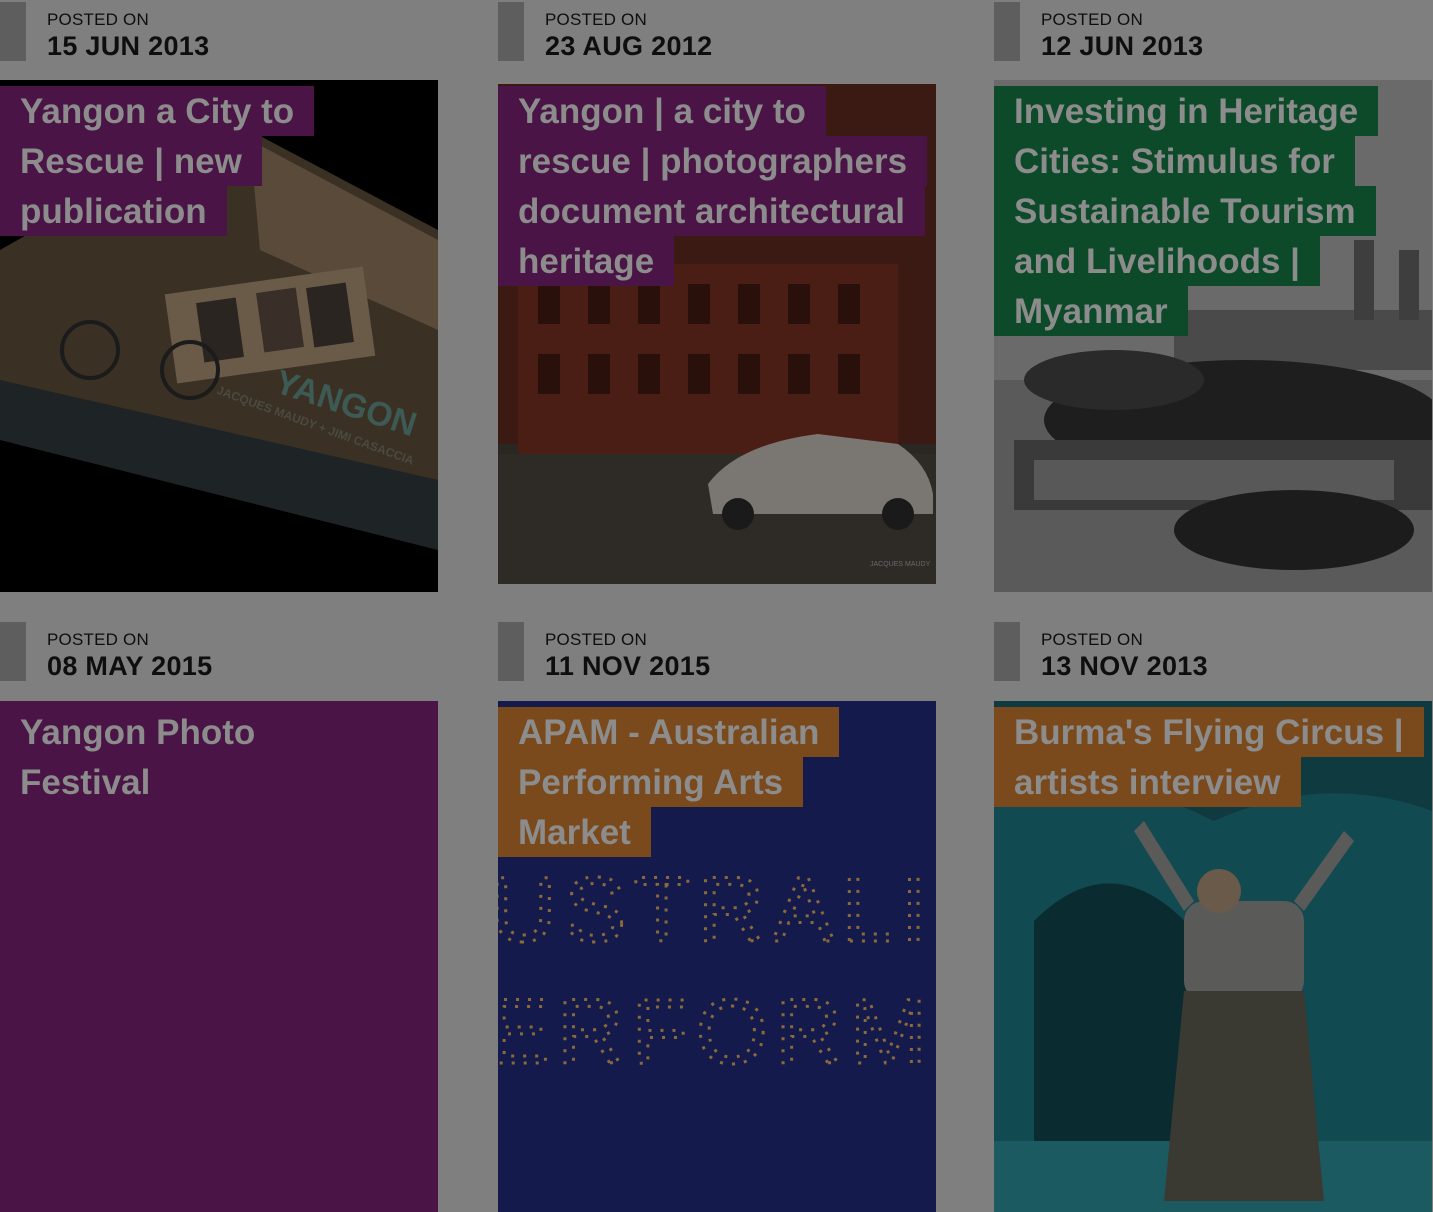  I want to click on post-date: 11 NOV 2015, so click(628, 666).